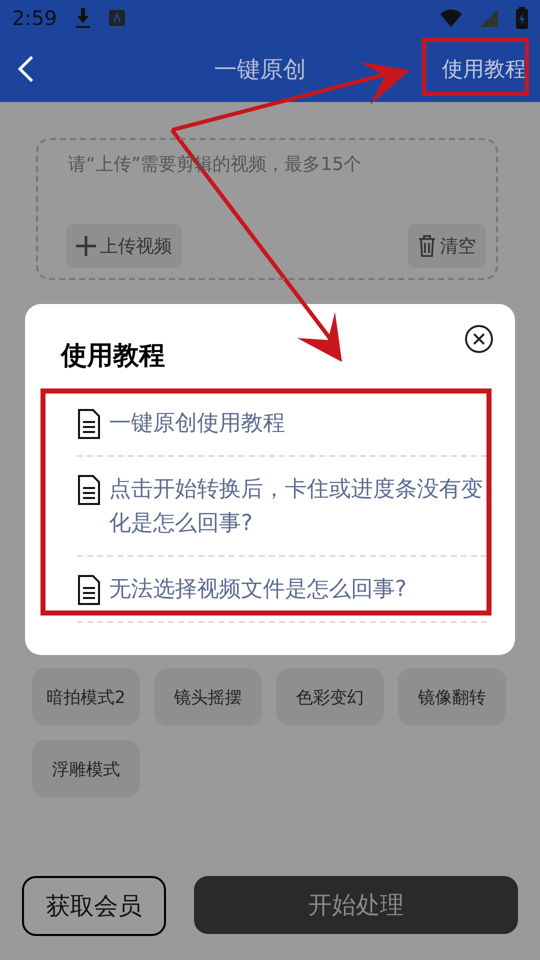 This screenshot has height=960, width=540. I want to click on start-processing-button: 开始处理, so click(356, 905).